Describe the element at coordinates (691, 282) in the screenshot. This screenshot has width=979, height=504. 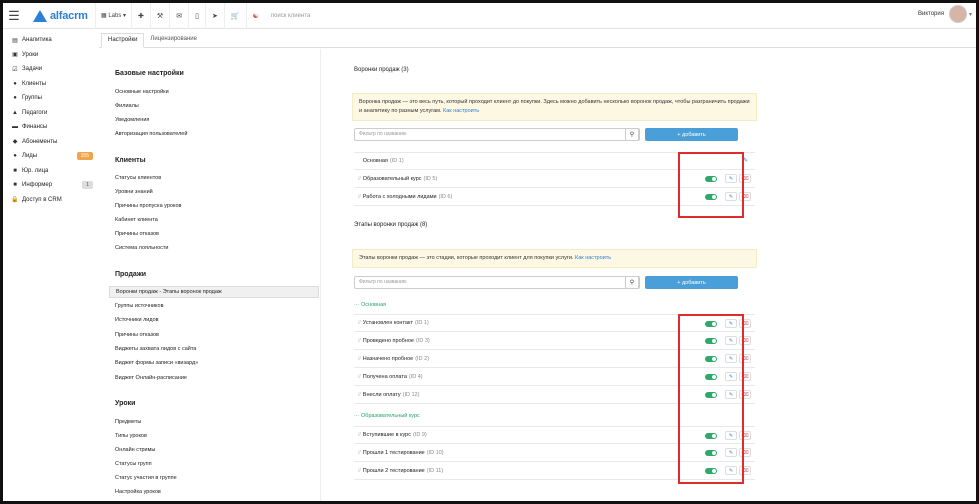
I see `add-stage-button: + добавить` at that location.